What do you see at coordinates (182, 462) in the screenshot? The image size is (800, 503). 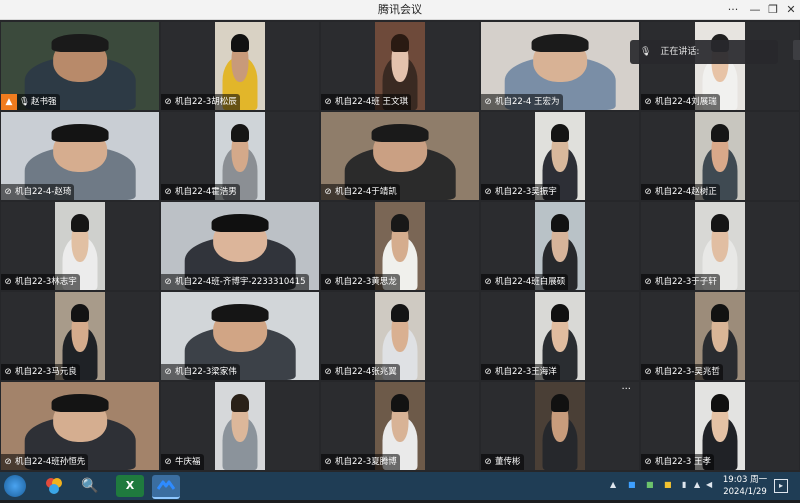 I see `participant-name-tag: ⊘ 牛庆福` at bounding box center [182, 462].